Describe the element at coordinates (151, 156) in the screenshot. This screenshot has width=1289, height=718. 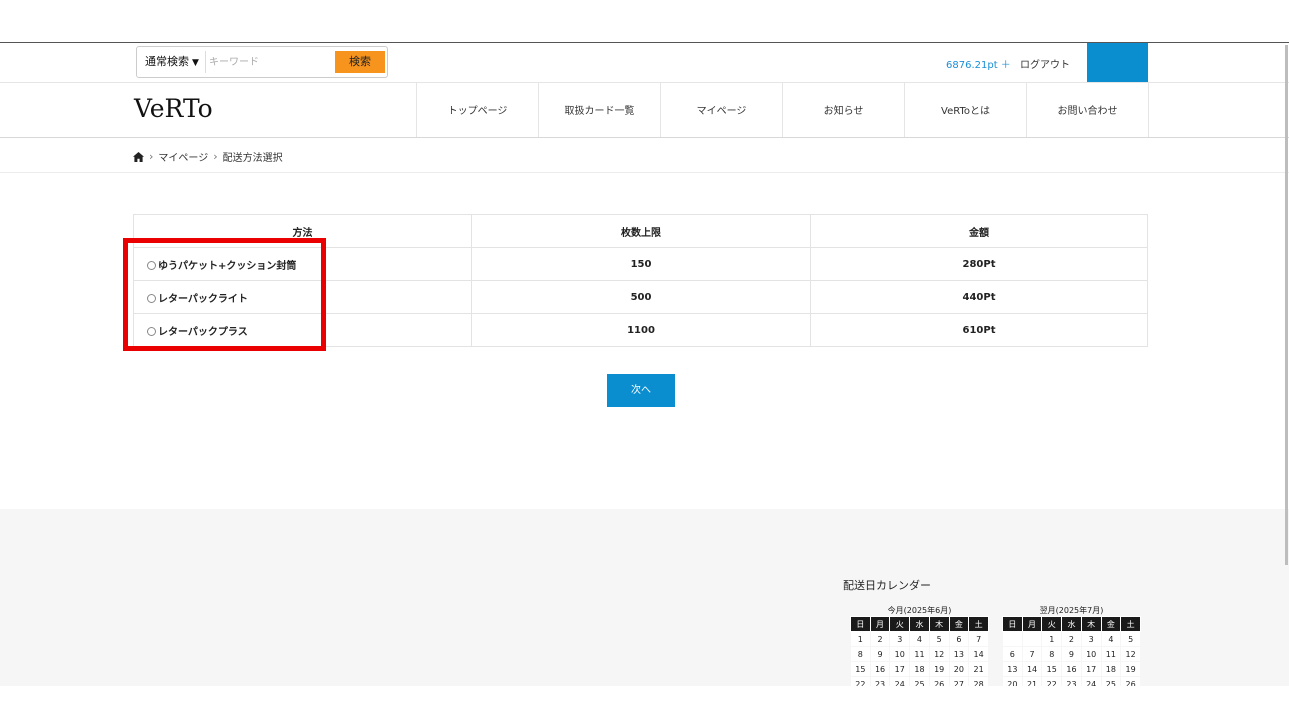
I see `chevron-right-icon: ›` at that location.